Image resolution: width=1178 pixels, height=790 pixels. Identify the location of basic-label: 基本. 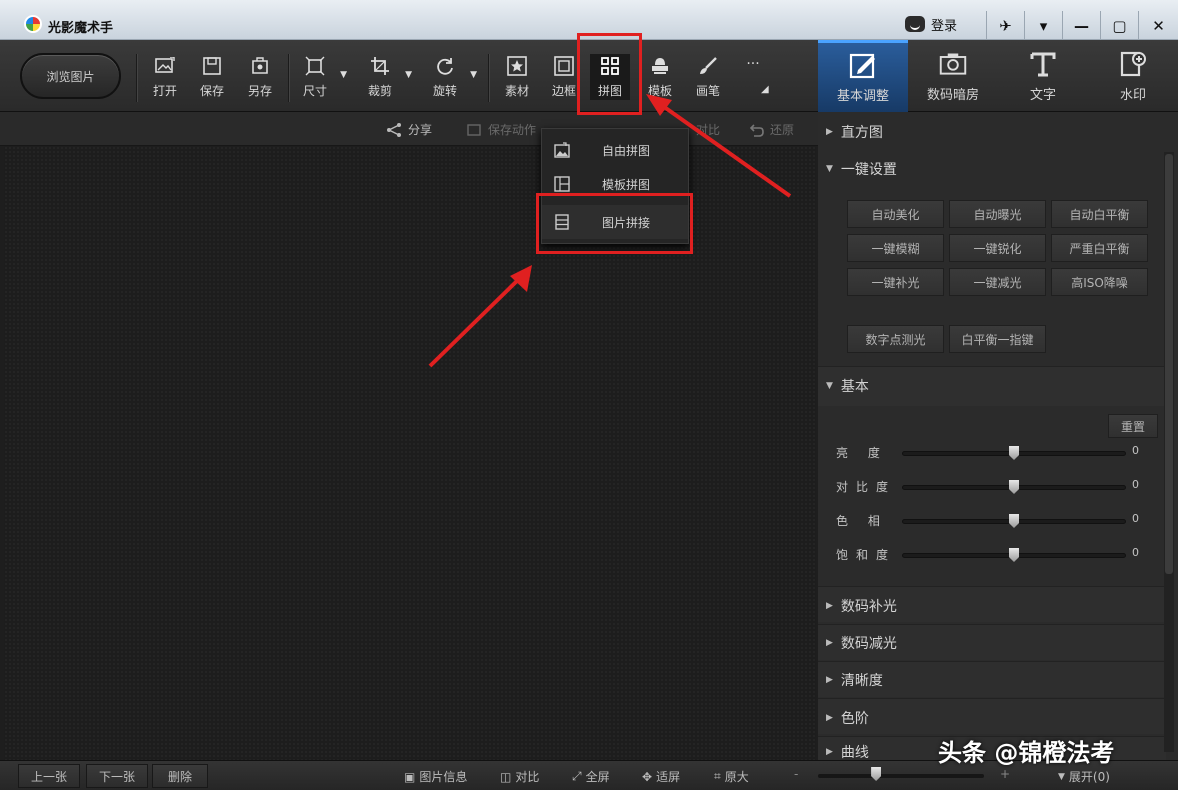
(854, 387).